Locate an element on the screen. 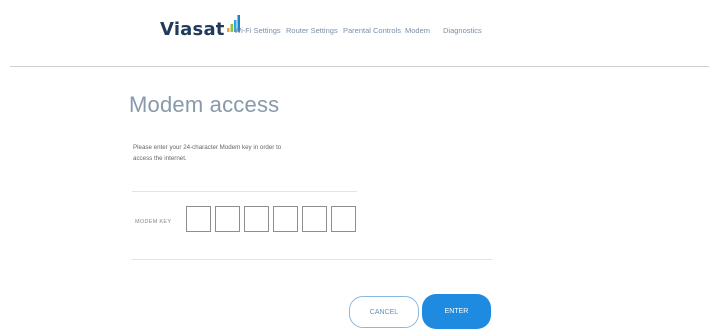 This screenshot has height=335, width=719. nav-modem: Modem is located at coordinates (417, 30).